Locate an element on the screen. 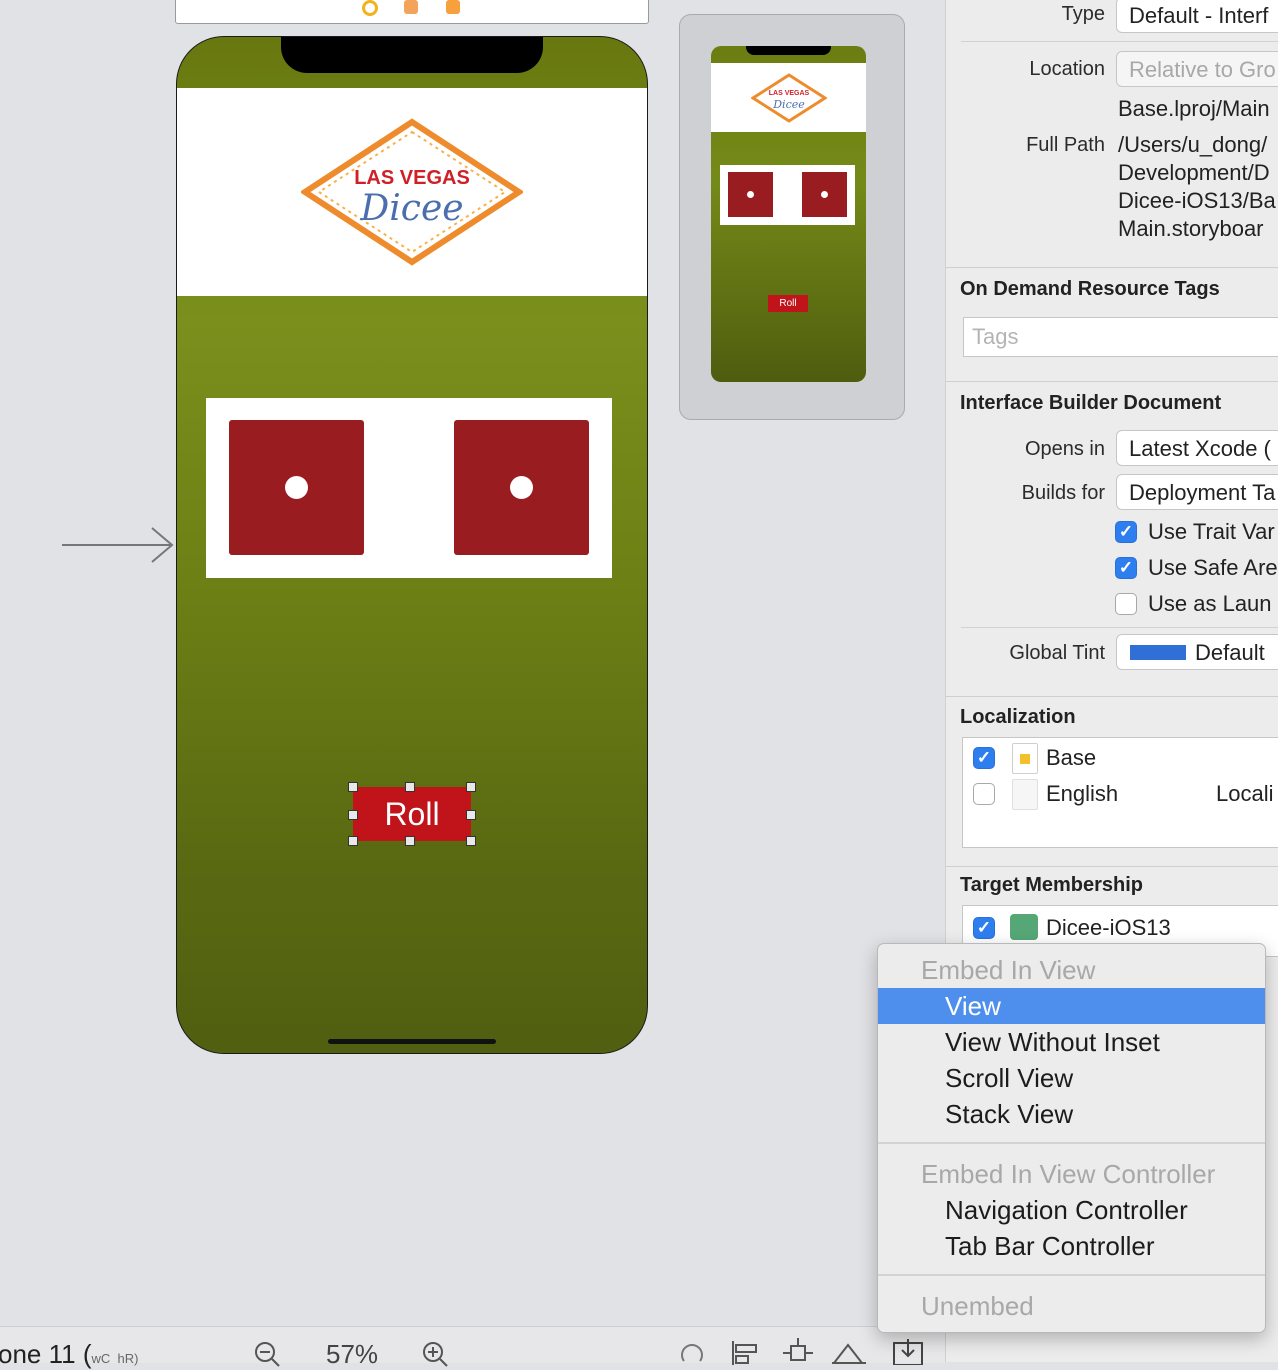  view-controller-icon is located at coordinates (370, 8).